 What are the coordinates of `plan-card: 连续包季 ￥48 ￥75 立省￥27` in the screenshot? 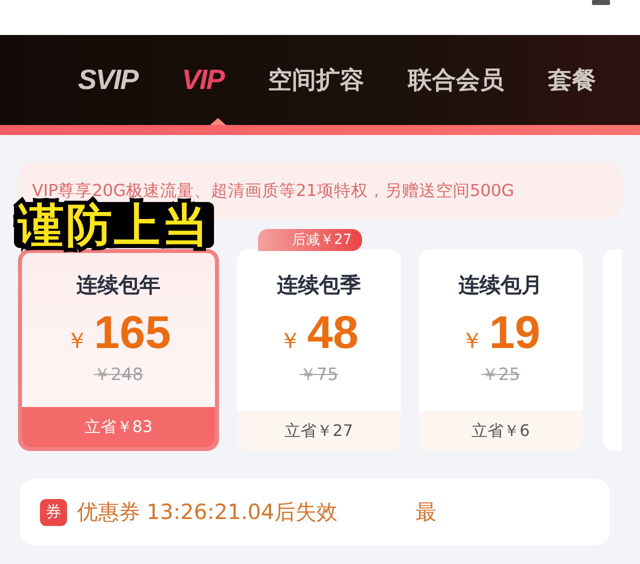 It's located at (318, 350).